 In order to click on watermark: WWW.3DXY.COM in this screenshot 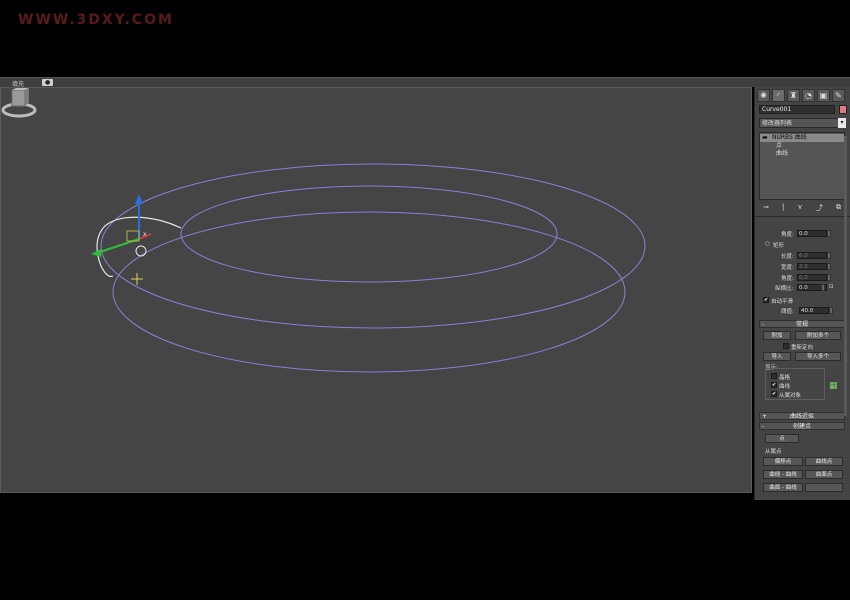, I will do `click(96, 20)`.